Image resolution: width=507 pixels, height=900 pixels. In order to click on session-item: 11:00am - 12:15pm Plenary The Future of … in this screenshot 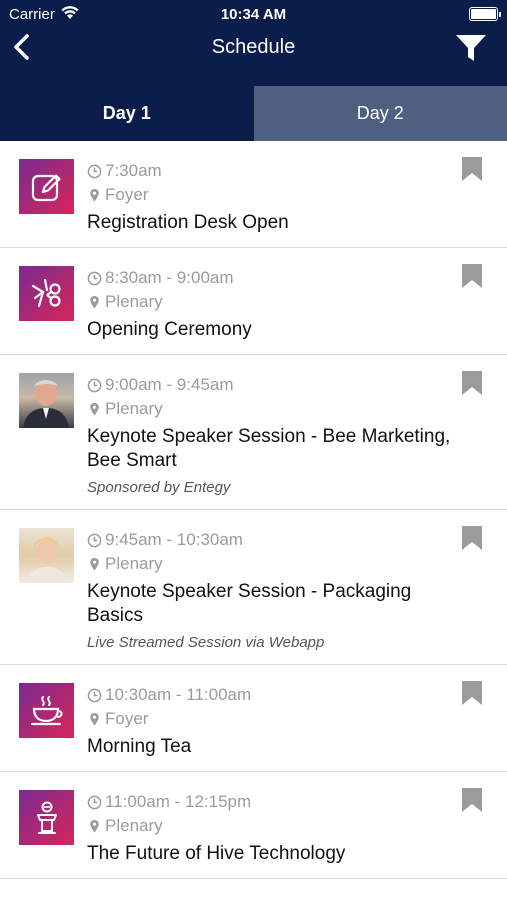, I will do `click(253, 825)`.